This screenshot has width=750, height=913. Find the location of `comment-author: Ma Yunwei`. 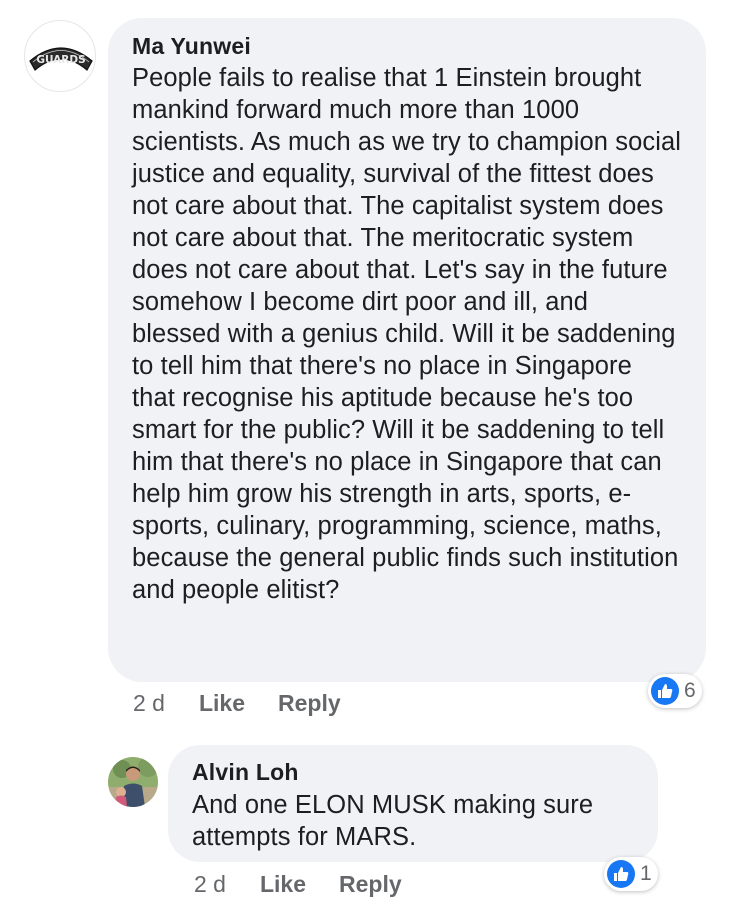

comment-author: Ma Yunwei is located at coordinates (407, 46).